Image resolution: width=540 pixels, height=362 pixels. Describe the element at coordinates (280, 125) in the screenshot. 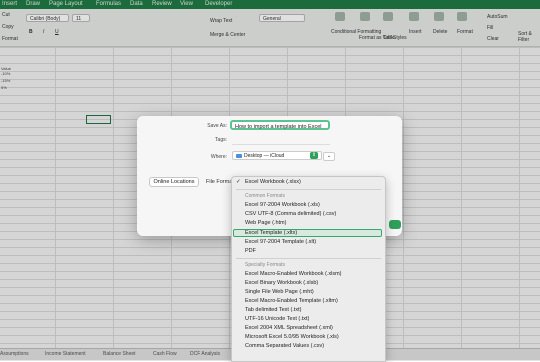

I see `save-as-input: How to import a template into Excel` at that location.